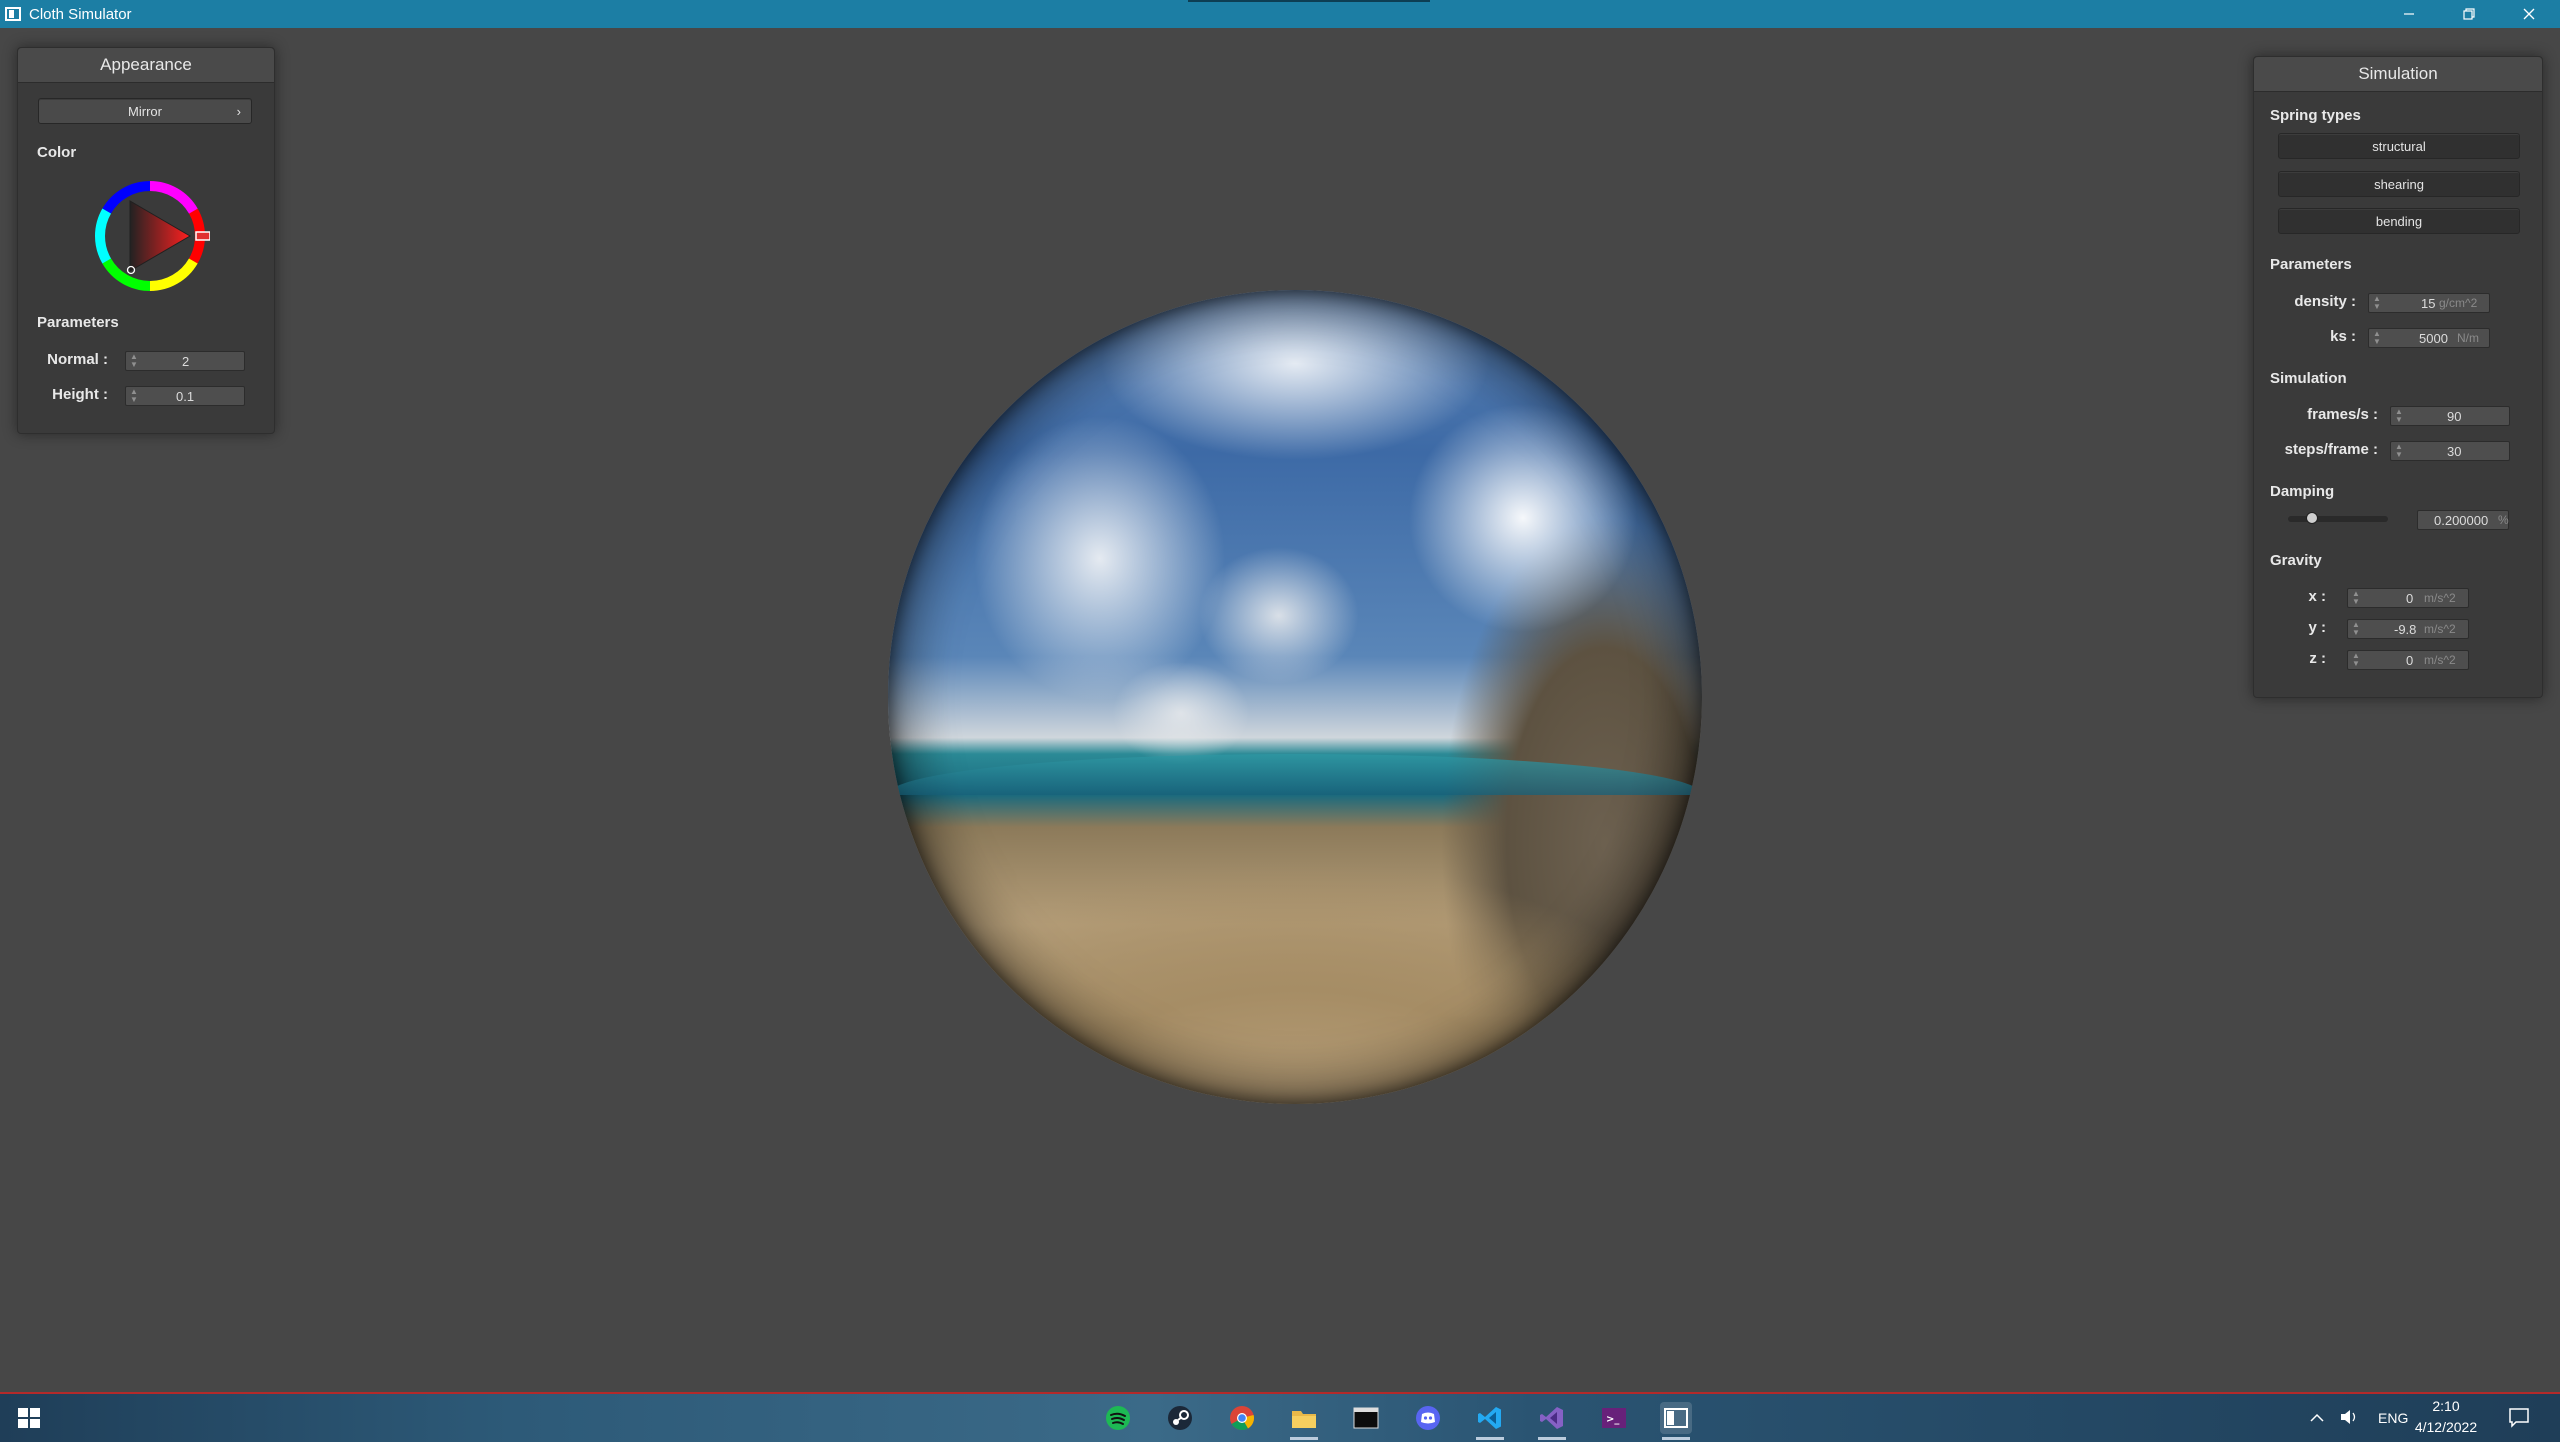 The width and height of the screenshot is (2560, 1442). What do you see at coordinates (160, 236) in the screenshot?
I see `saturation-value-triangle` at bounding box center [160, 236].